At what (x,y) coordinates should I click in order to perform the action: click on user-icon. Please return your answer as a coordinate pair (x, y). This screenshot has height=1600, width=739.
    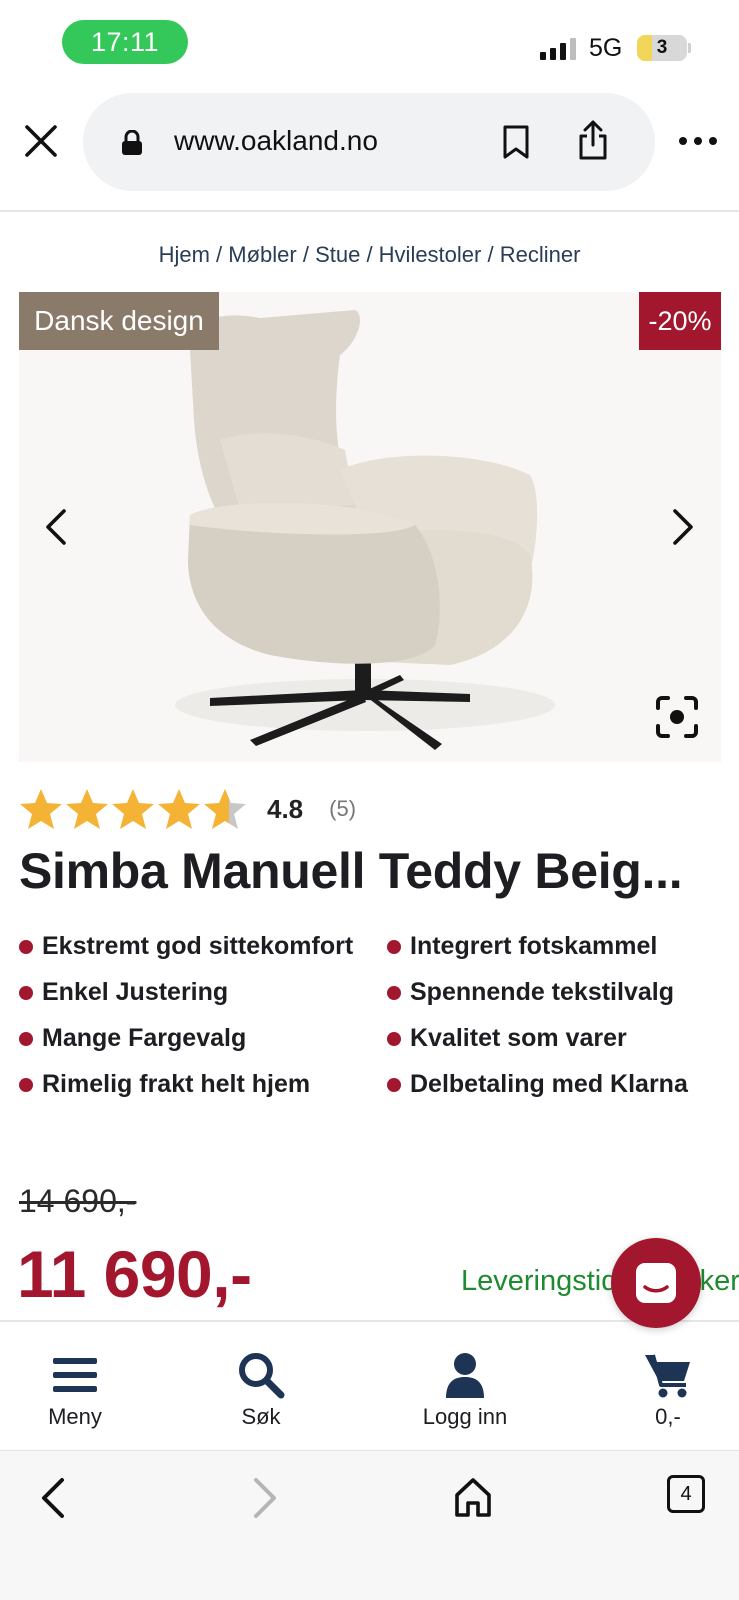
    Looking at the image, I should click on (465, 1375).